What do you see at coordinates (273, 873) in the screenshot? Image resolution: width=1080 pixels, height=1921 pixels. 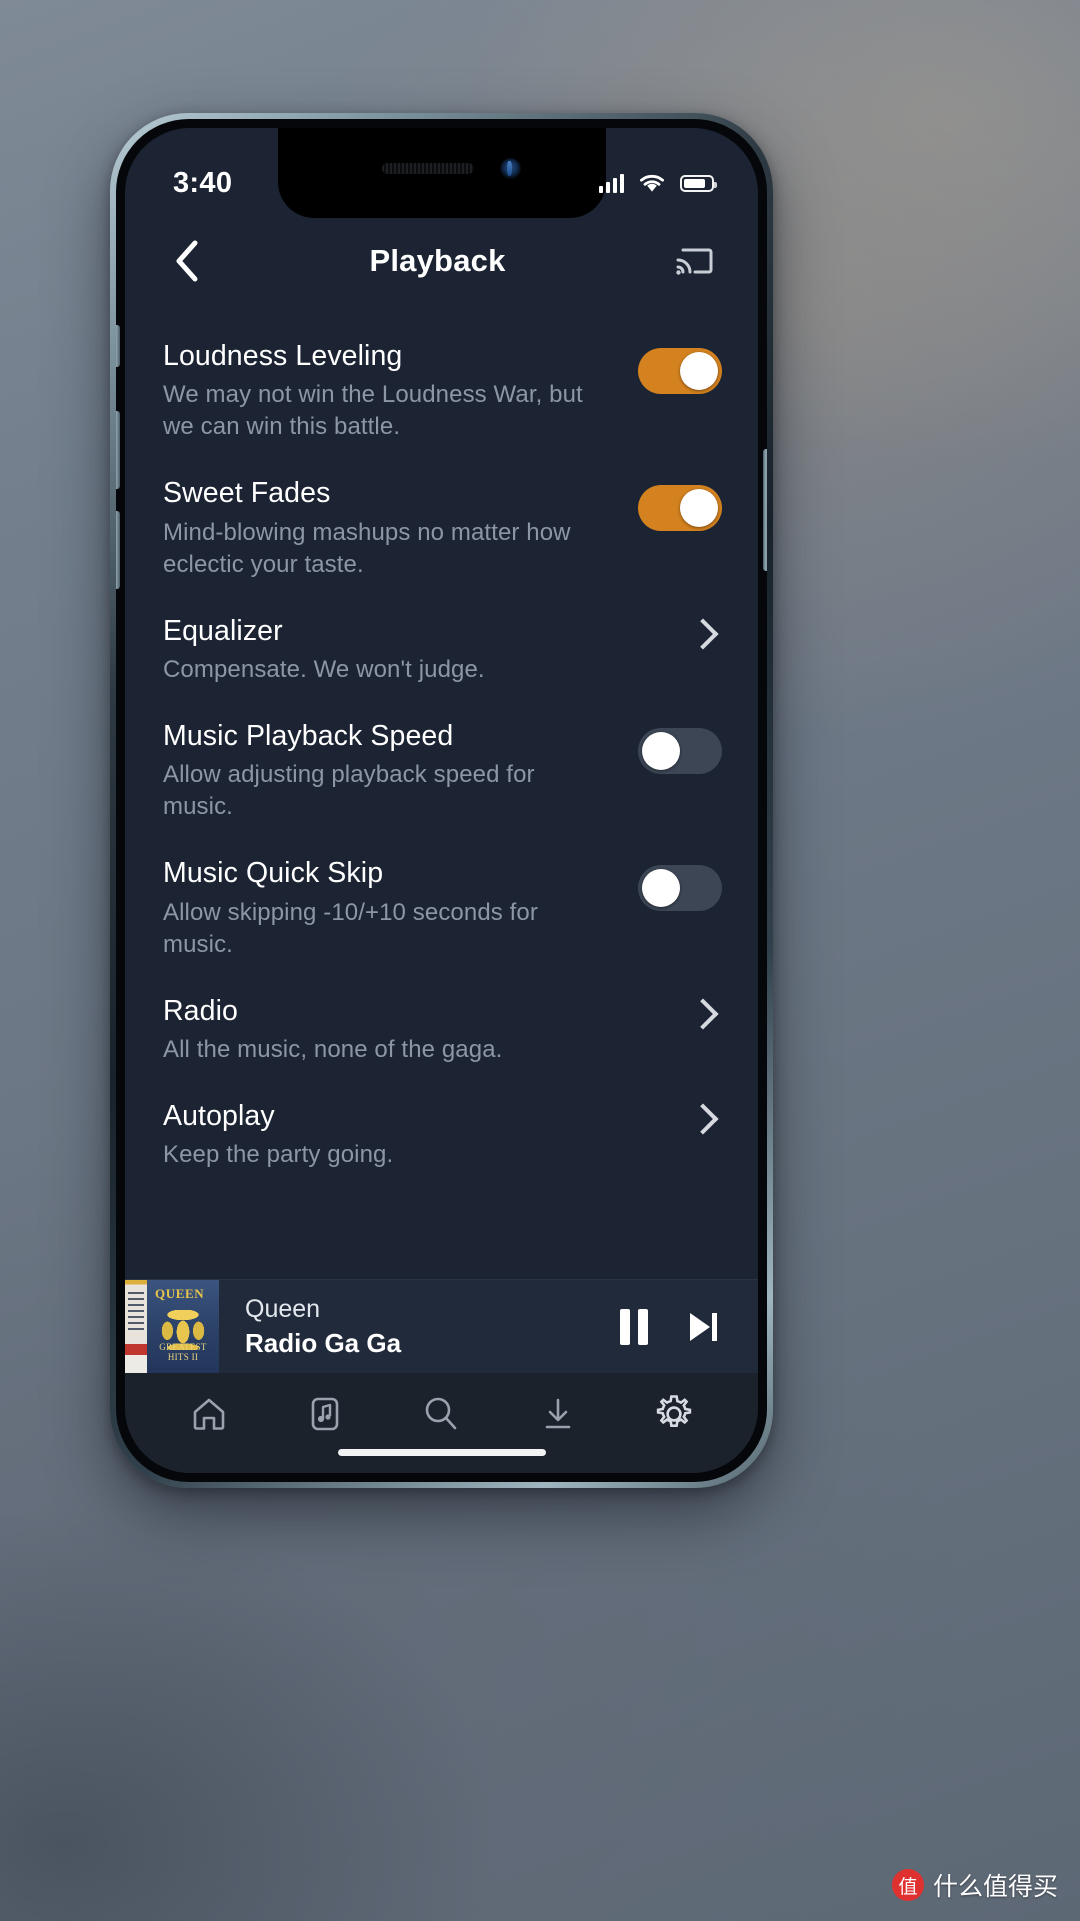 I see `setting-title: Music Quick Skip` at bounding box center [273, 873].